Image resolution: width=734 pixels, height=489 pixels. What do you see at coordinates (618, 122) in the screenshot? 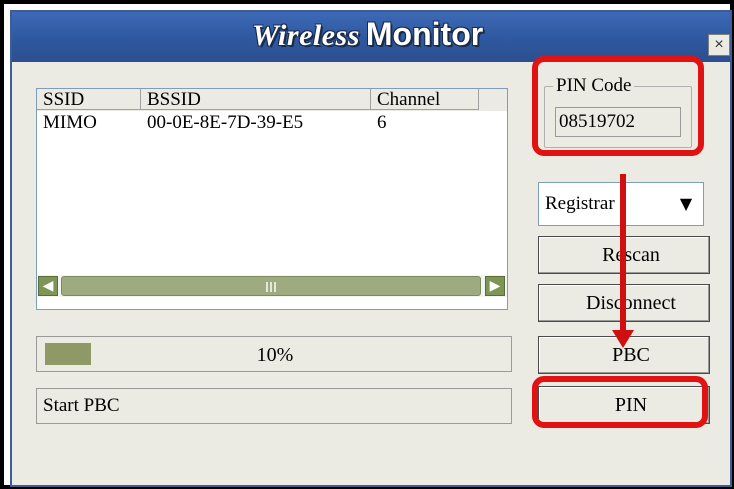
I see `pin-code-field: 08519702` at bounding box center [618, 122].